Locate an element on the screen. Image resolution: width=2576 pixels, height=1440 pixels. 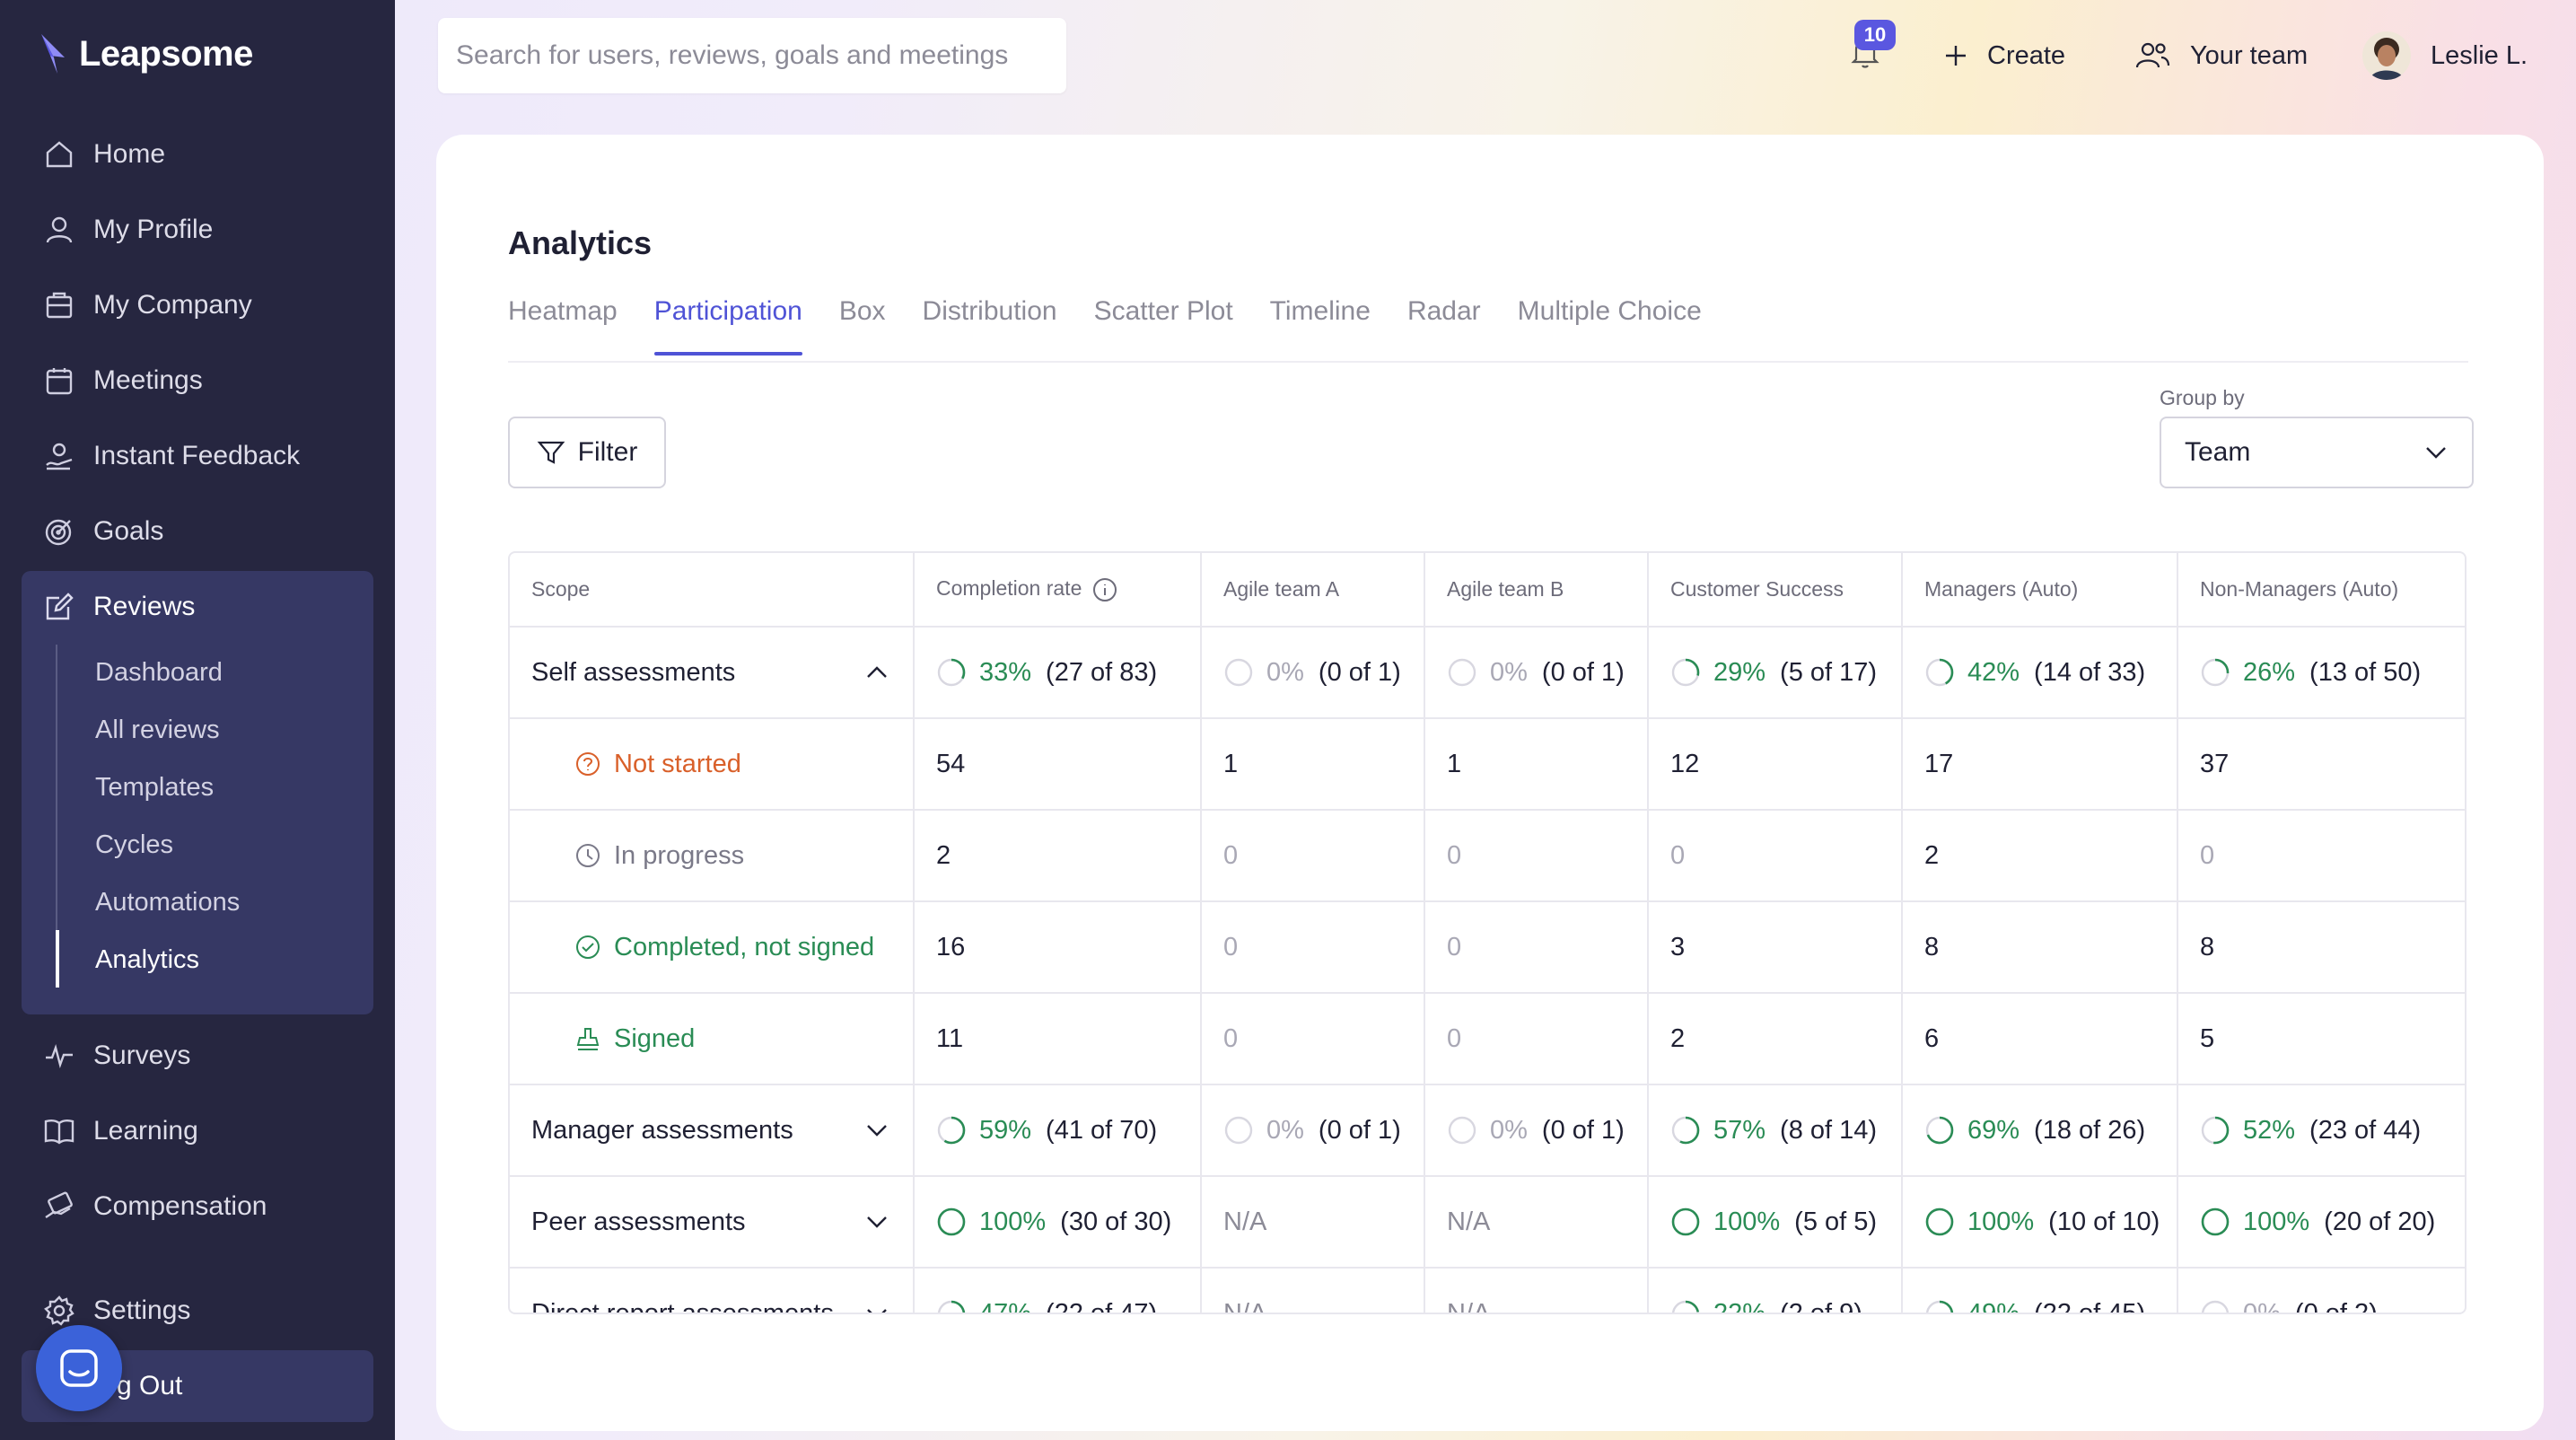
completion-rate: 22% (2 of 9) is located at coordinates (1785, 1306).